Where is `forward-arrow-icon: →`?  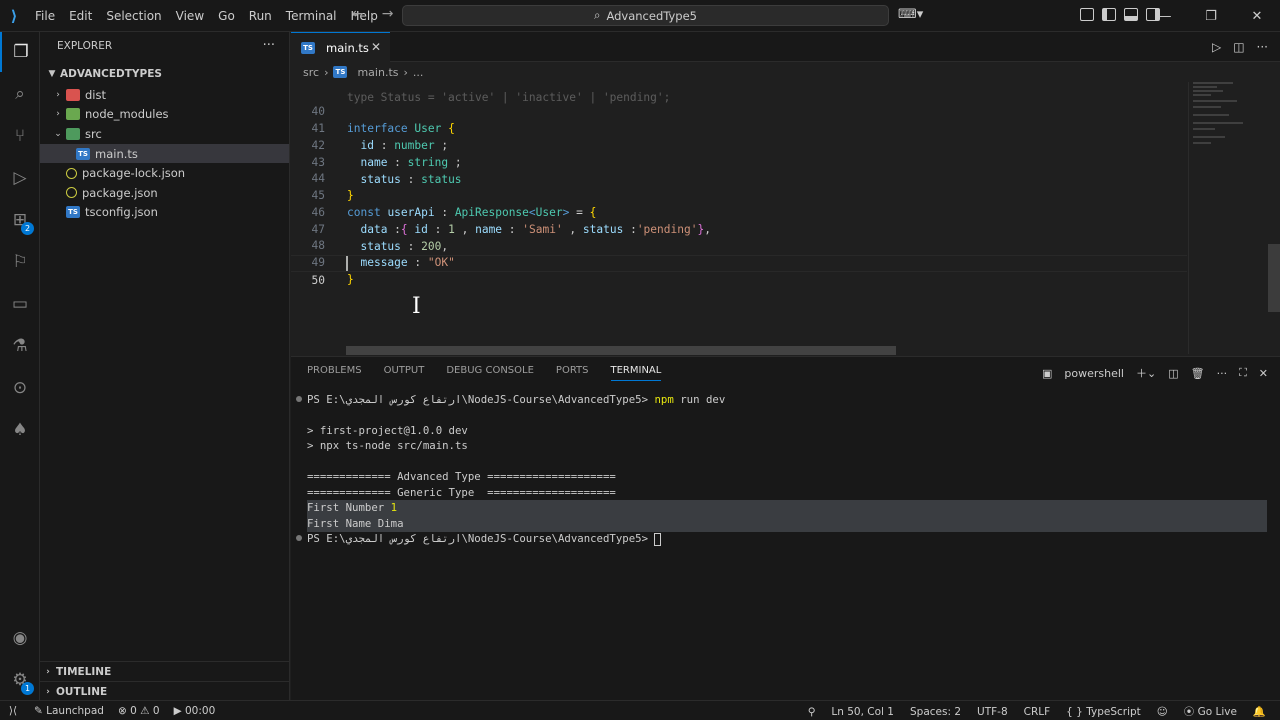
forward-arrow-icon: → is located at coordinates (388, 14).